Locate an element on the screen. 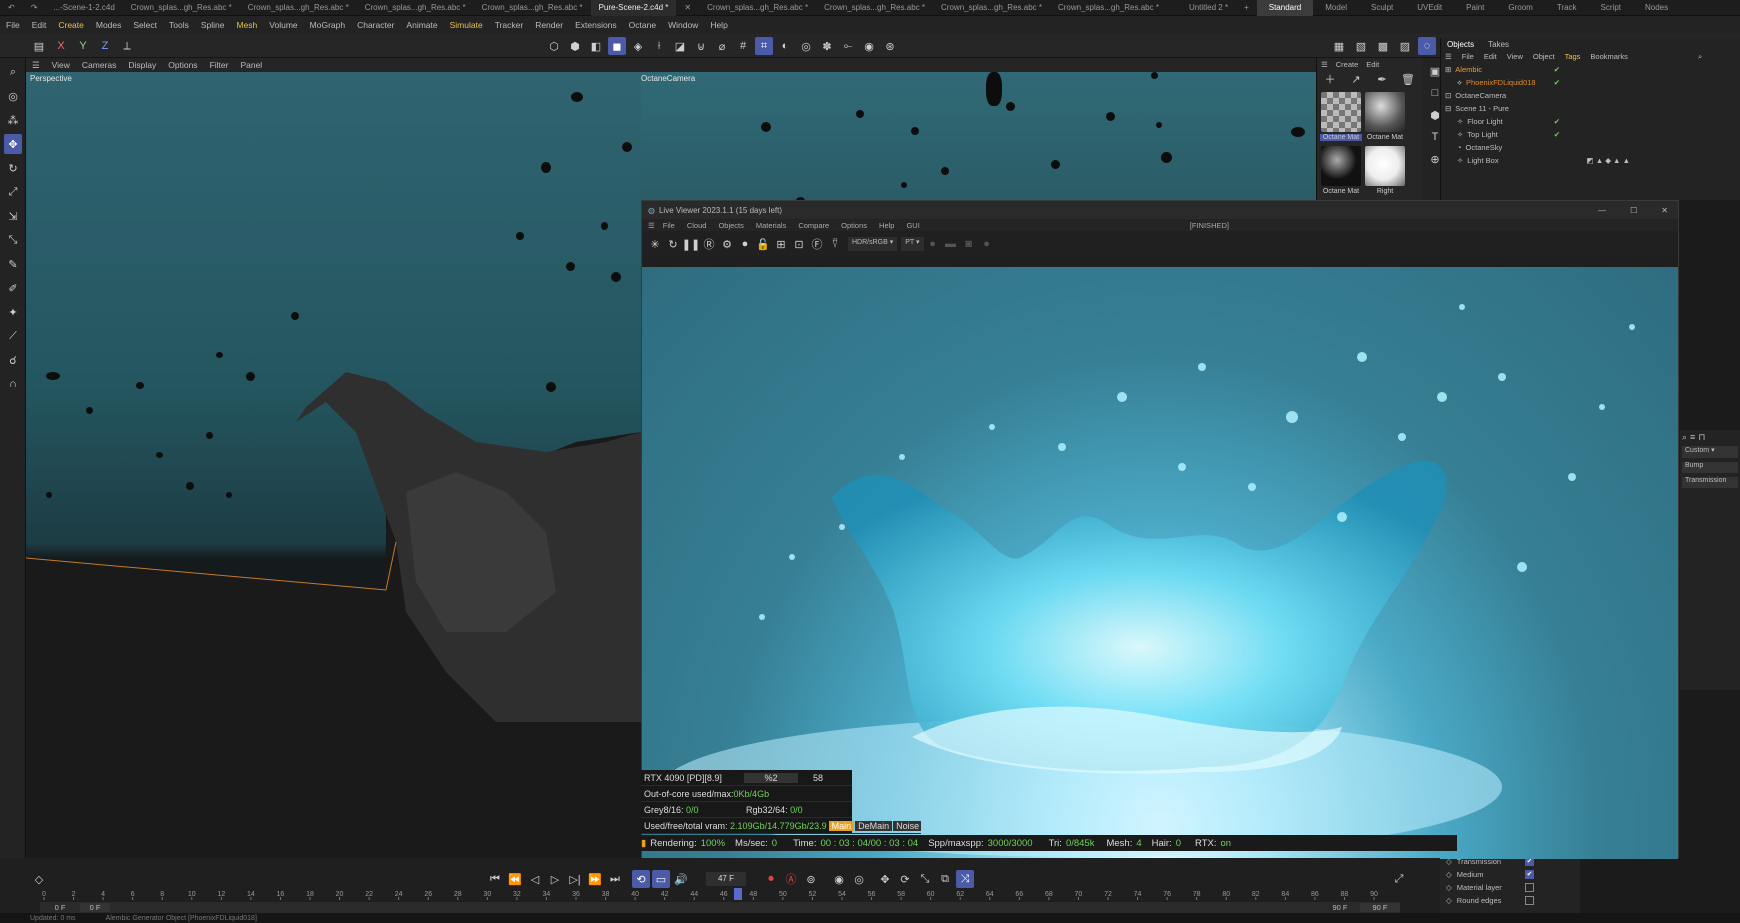 The image size is (1740, 923). tab-objects: Objects is located at coordinates (1460, 44).